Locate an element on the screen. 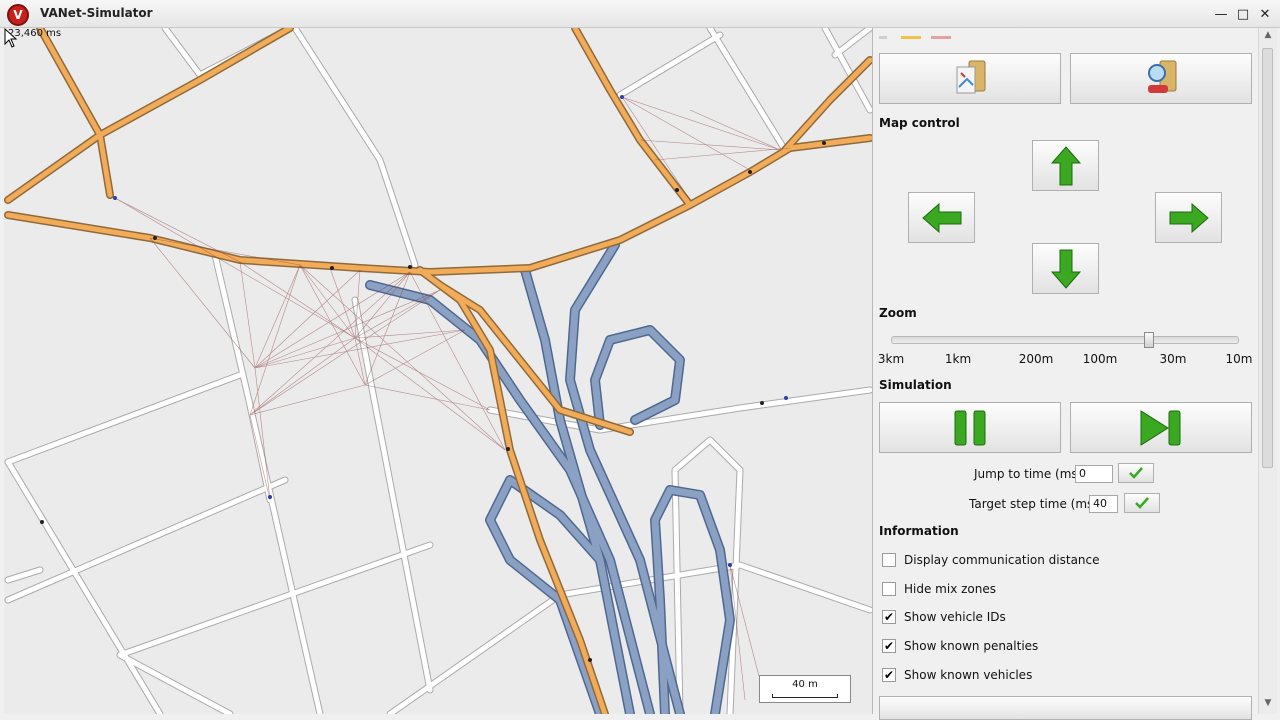 This screenshot has width=1280, height=720. pan-down-button is located at coordinates (1065, 268).